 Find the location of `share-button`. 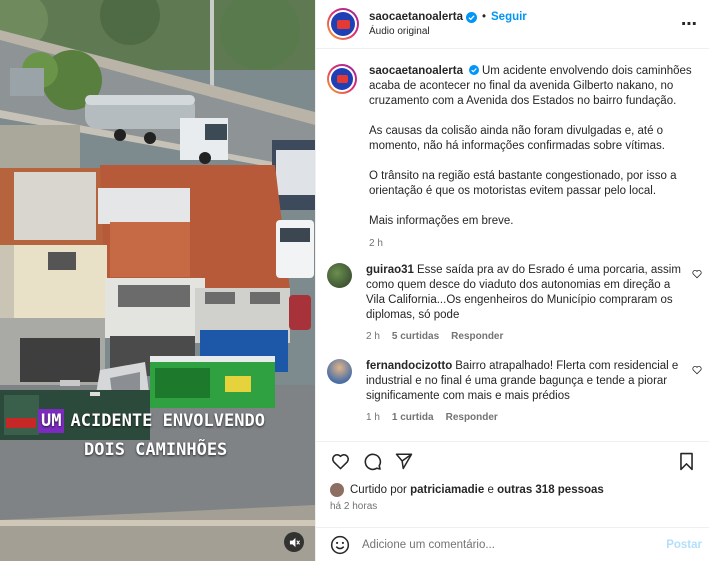

share-button is located at coordinates (404, 461).